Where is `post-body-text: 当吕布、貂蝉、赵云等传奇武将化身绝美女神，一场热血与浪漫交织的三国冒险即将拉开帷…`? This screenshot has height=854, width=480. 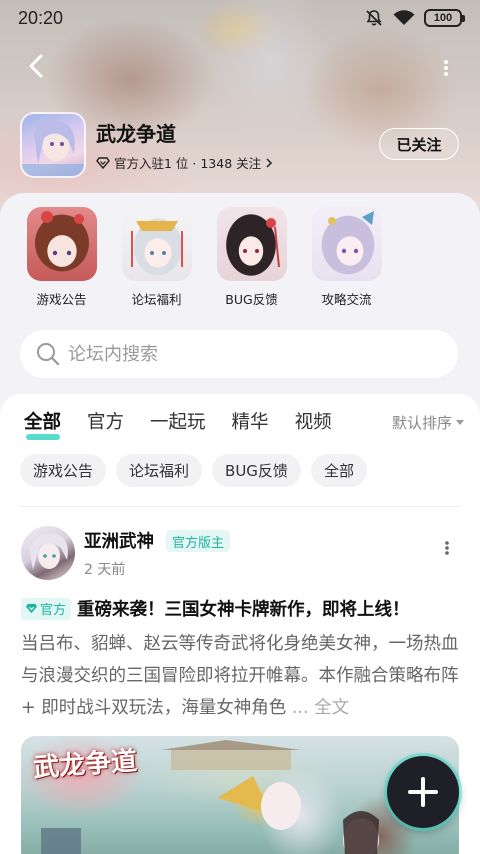 post-body-text: 当吕布、貂蝉、赵云等传奇武将化身绝美女神，一场热血与浪漫交织的三国冒险即将拉开帷… is located at coordinates (240, 676).